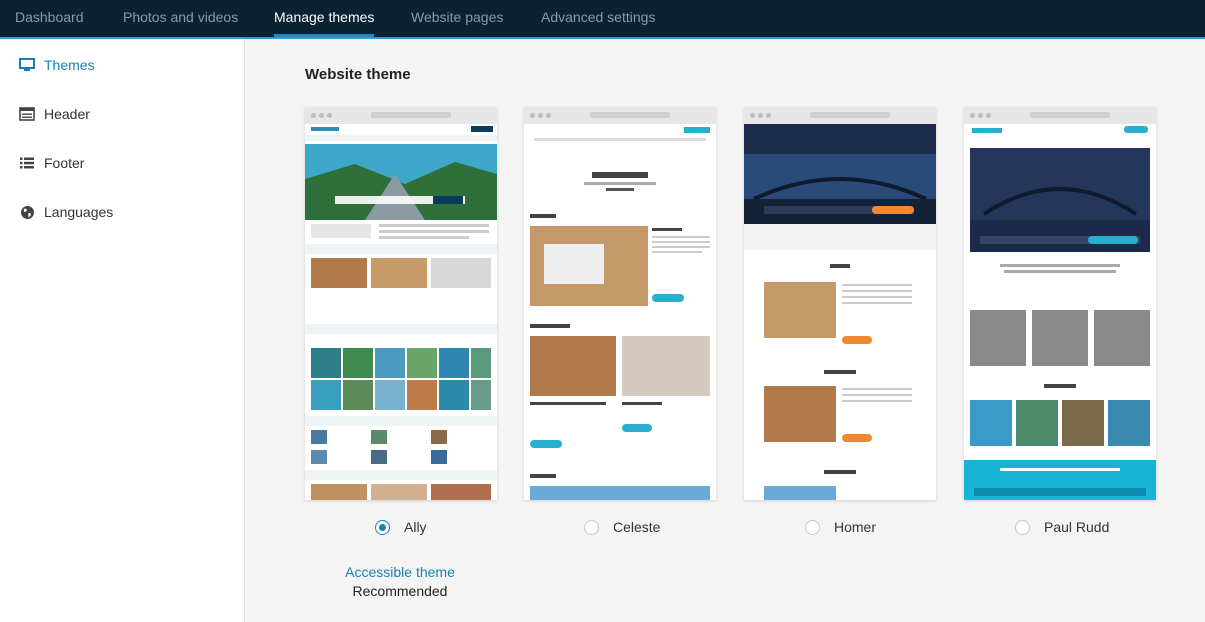  What do you see at coordinates (79, 212) in the screenshot?
I see `sidebar-item-label: Languages` at bounding box center [79, 212].